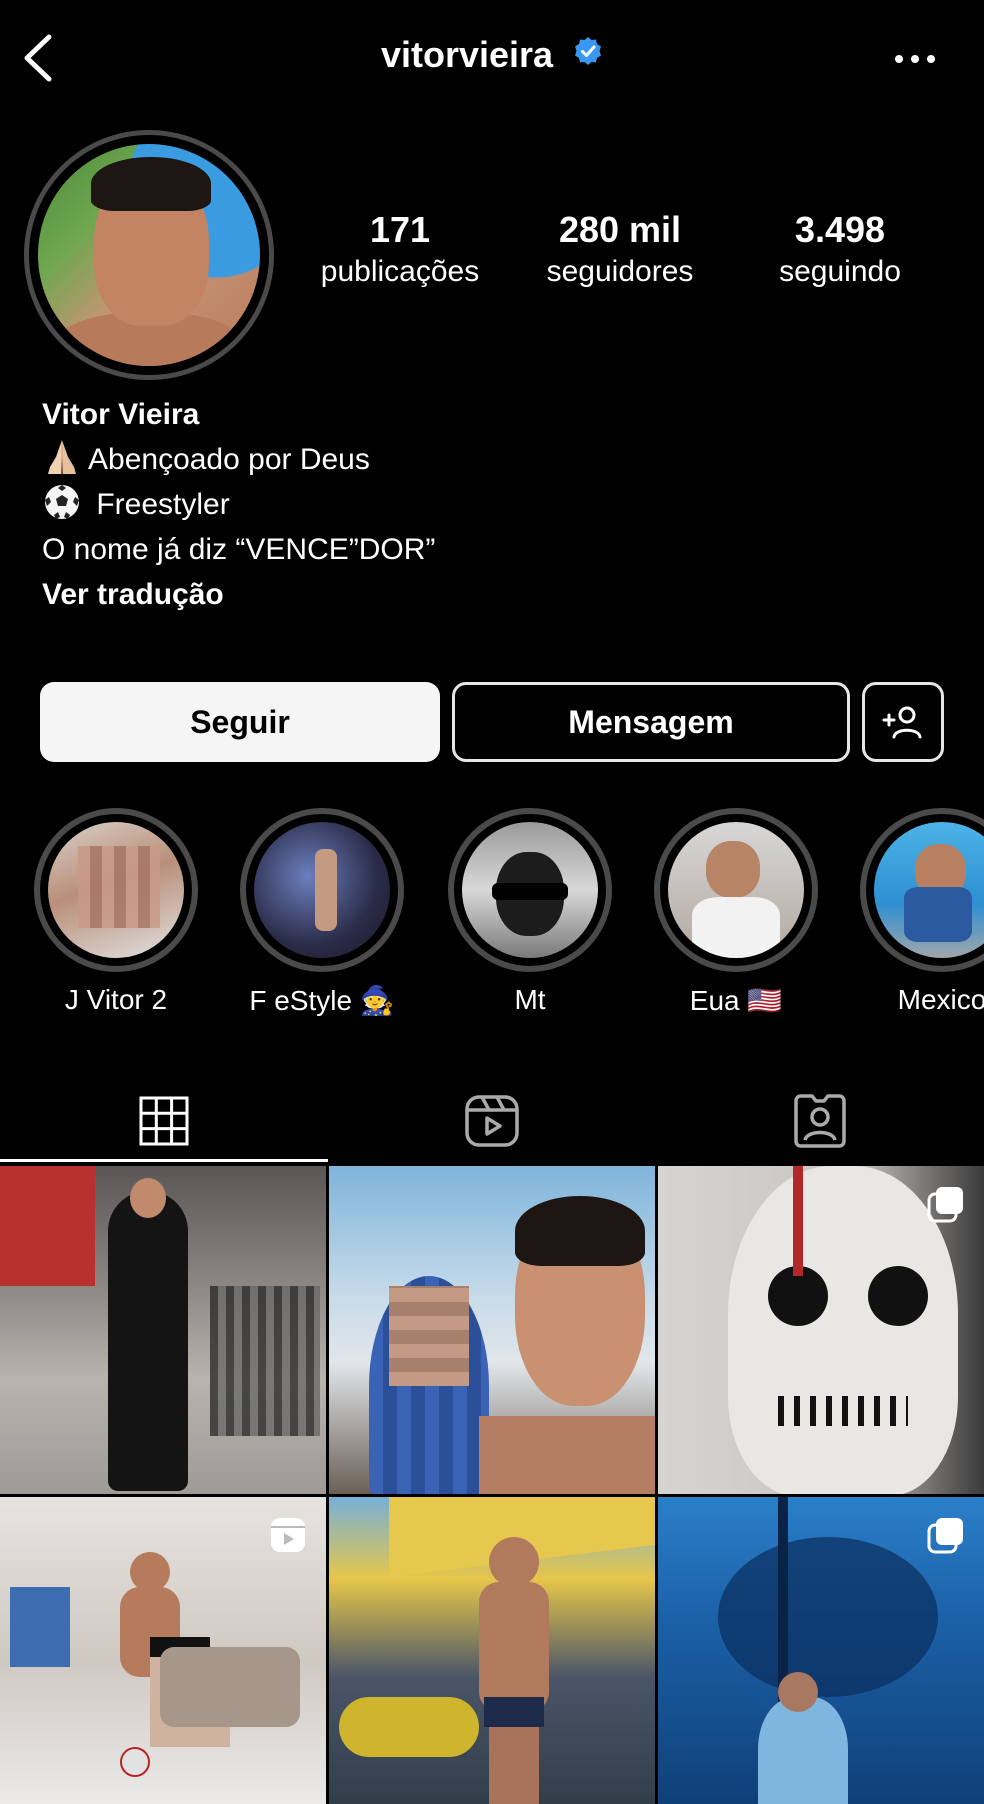  I want to click on follow-button: Seguir, so click(240, 722).